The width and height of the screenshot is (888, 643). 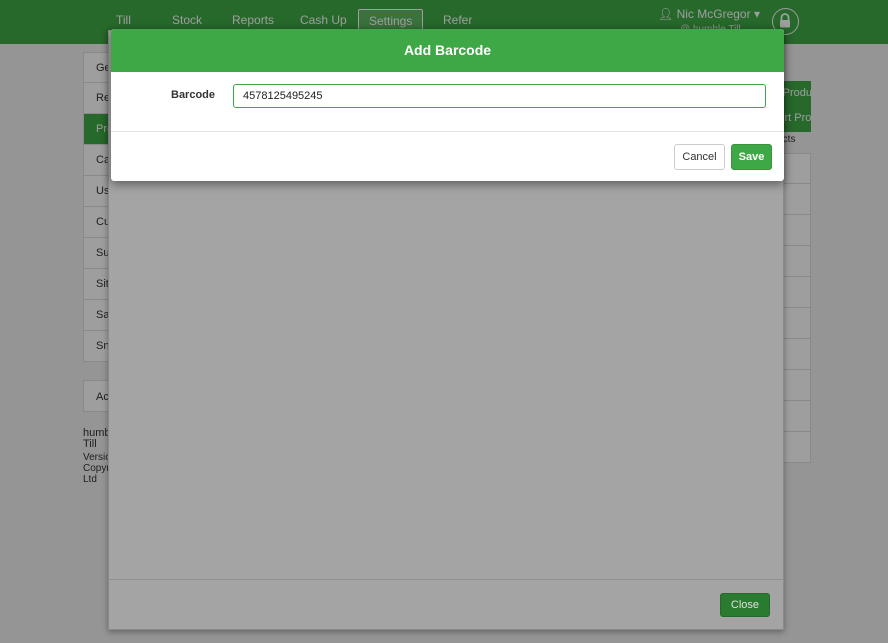 What do you see at coordinates (447, 50) in the screenshot?
I see `modal-title: Add Barcode` at bounding box center [447, 50].